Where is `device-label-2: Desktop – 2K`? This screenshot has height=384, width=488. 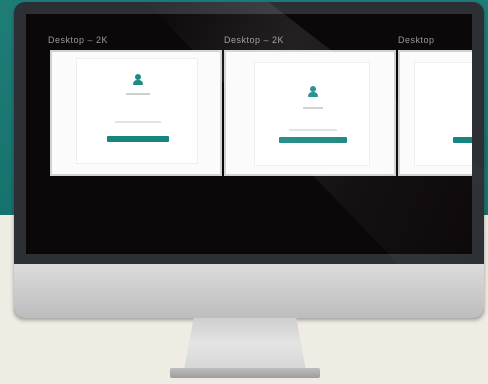
device-label-2: Desktop – 2K is located at coordinates (254, 40).